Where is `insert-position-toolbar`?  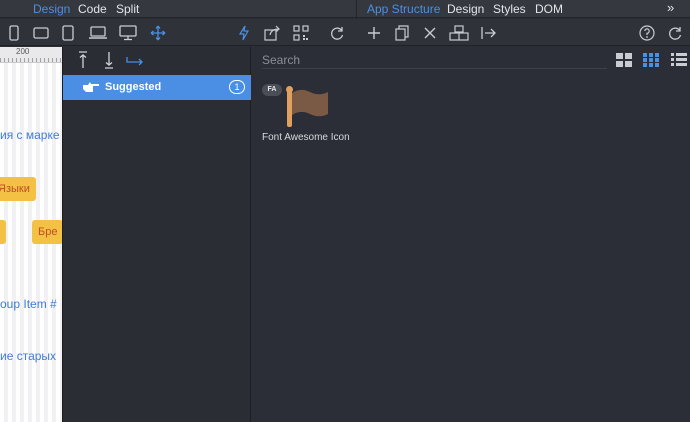
insert-position-toolbar is located at coordinates (157, 60).